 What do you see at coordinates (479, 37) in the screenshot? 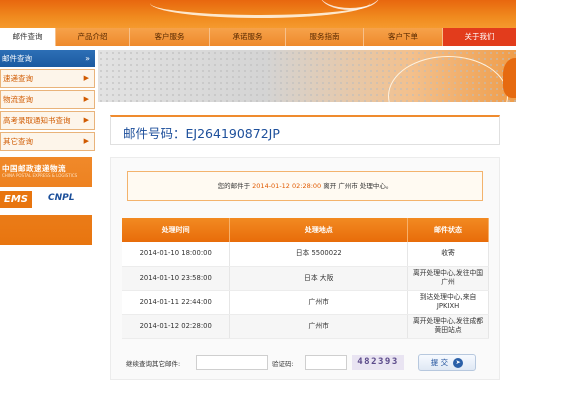
I see `nav-item-about-us: 关于我们` at bounding box center [479, 37].